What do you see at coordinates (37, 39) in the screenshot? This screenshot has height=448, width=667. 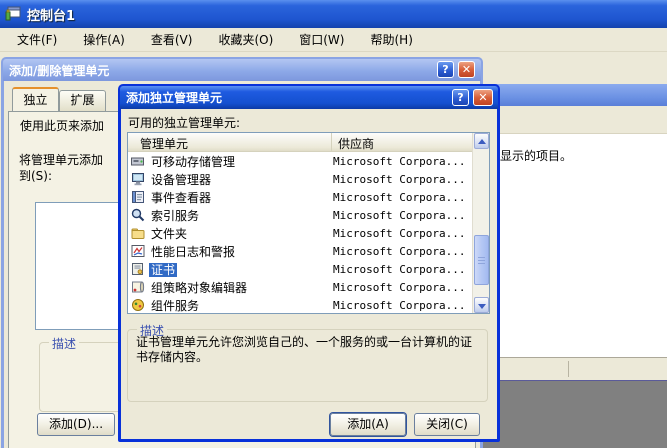 I see `menu-file: 文件(F)` at bounding box center [37, 39].